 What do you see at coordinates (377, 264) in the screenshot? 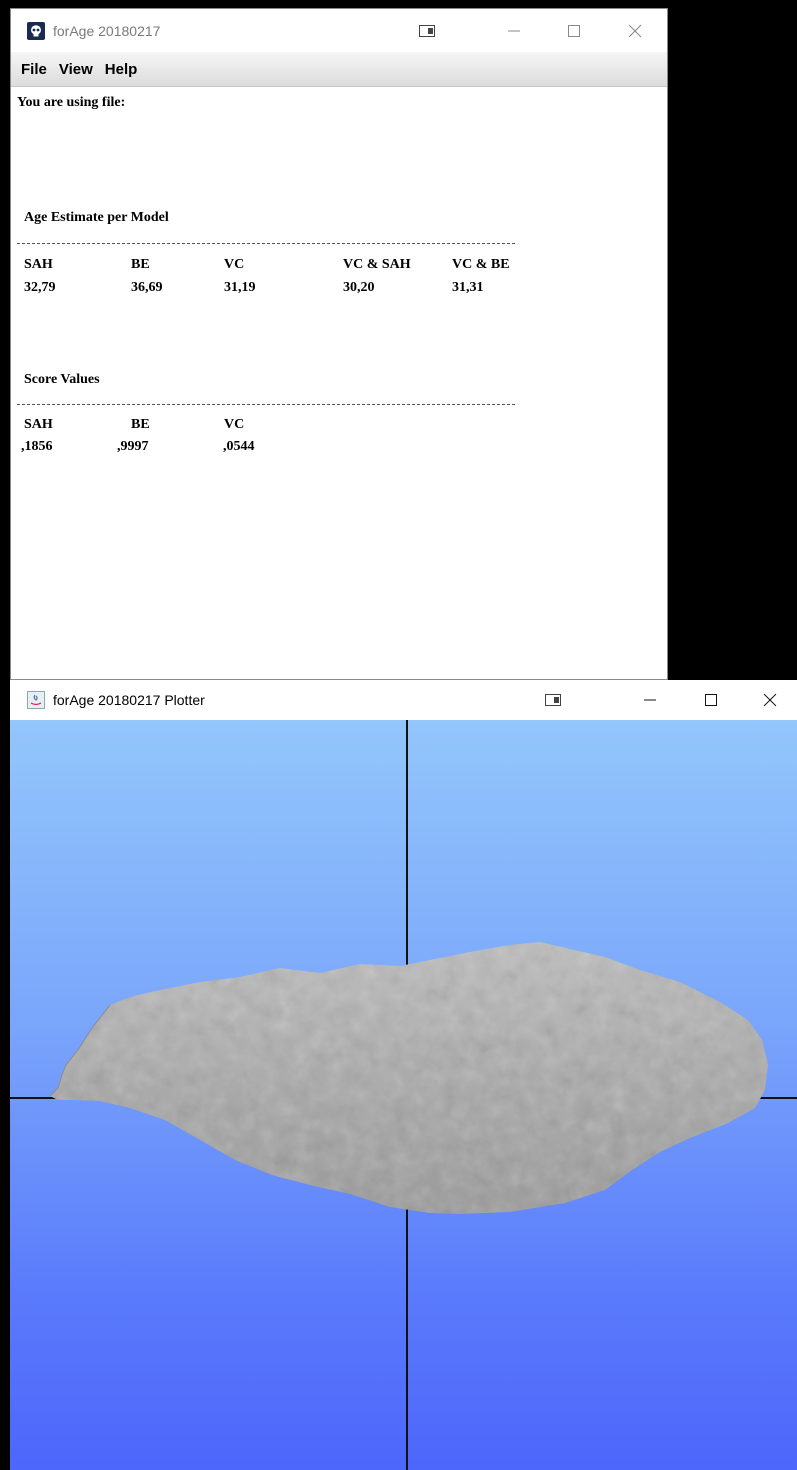
I see `age-header-vc-sah: VC & SAH` at bounding box center [377, 264].